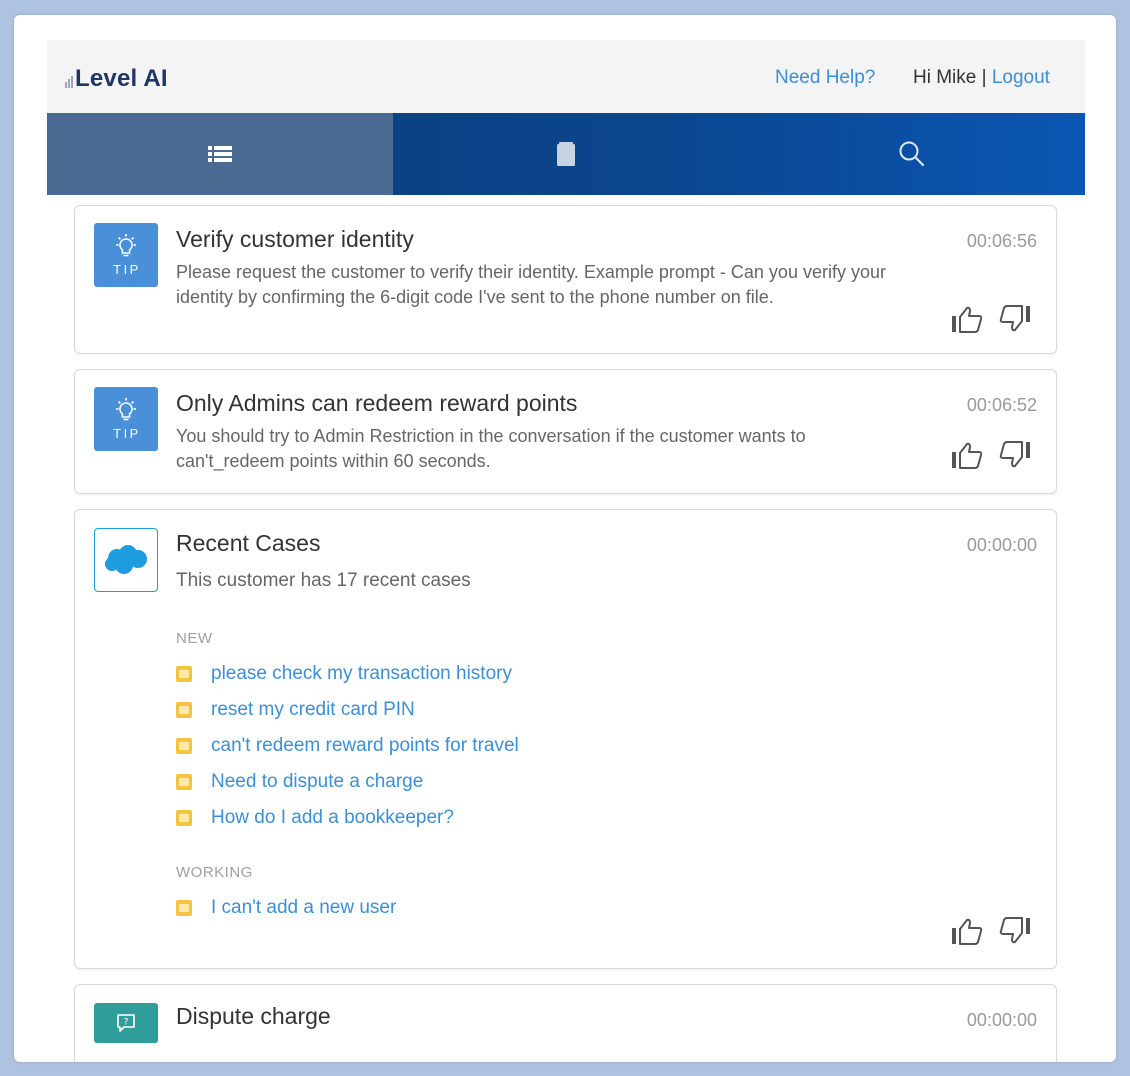 The height and width of the screenshot is (1076, 1130). Describe the element at coordinates (1021, 77) in the screenshot. I see `logout-link: Logout` at that location.